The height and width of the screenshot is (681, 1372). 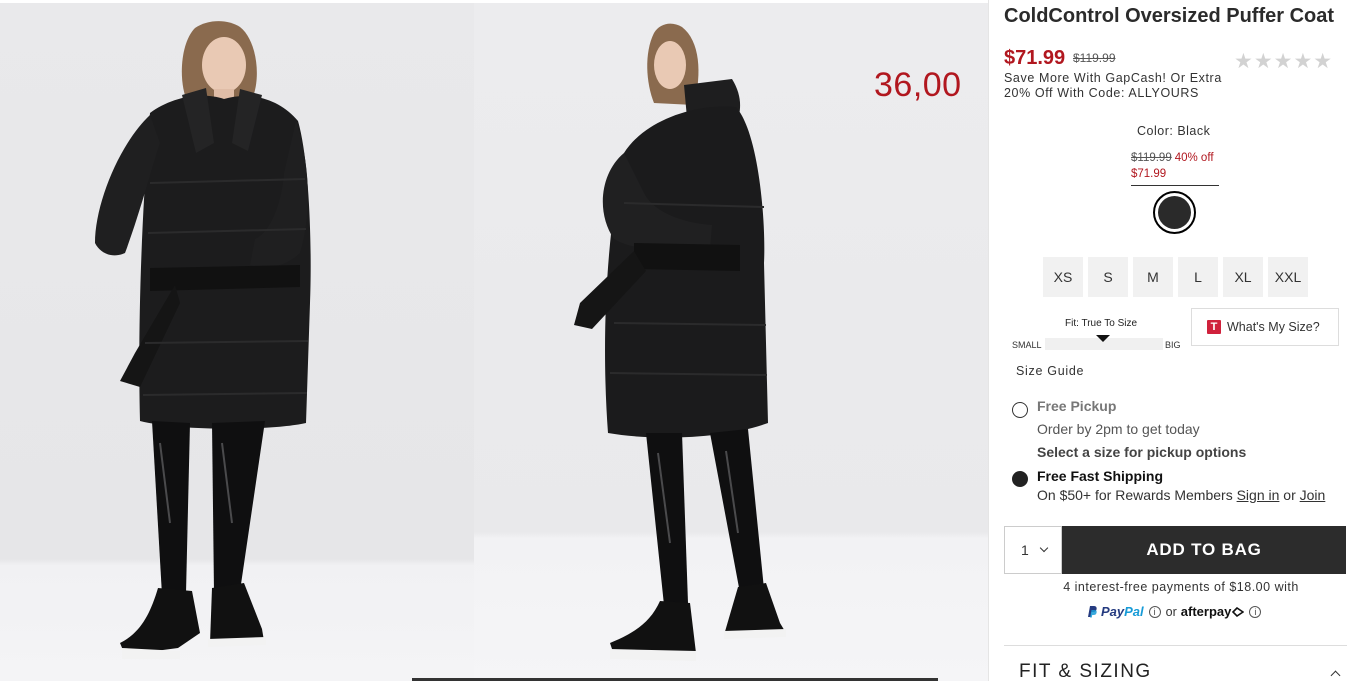 What do you see at coordinates (1175, 277) in the screenshot?
I see `size-selector: XS S M L XL XXL` at bounding box center [1175, 277].